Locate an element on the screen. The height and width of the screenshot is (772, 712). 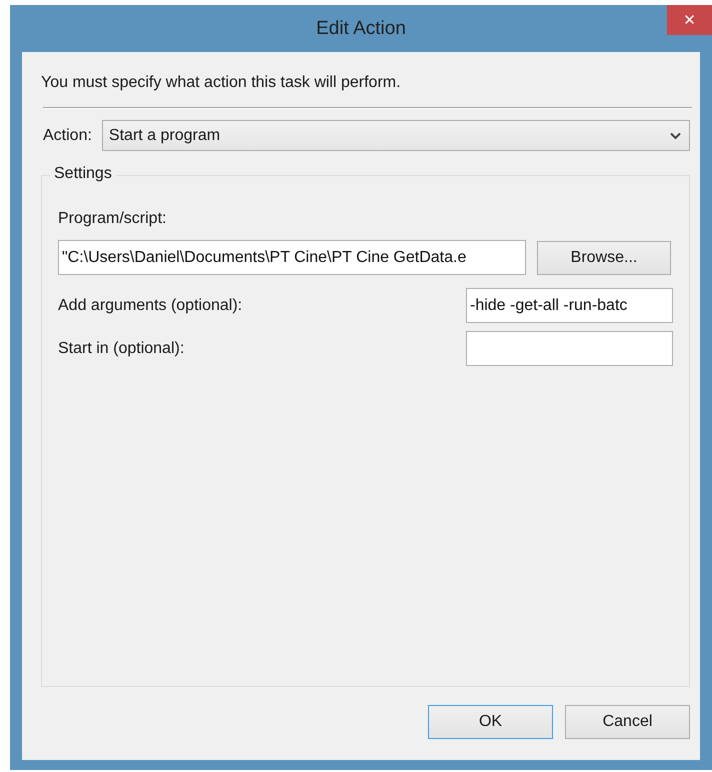
field-label: Add arguments (optional): is located at coordinates (150, 305).